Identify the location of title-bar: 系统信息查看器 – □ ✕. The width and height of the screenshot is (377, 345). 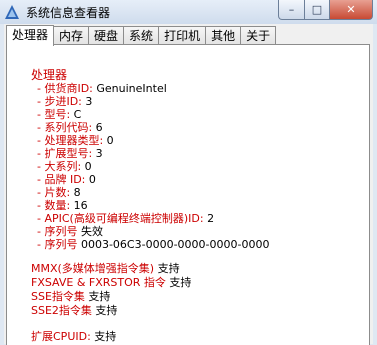
(188, 12).